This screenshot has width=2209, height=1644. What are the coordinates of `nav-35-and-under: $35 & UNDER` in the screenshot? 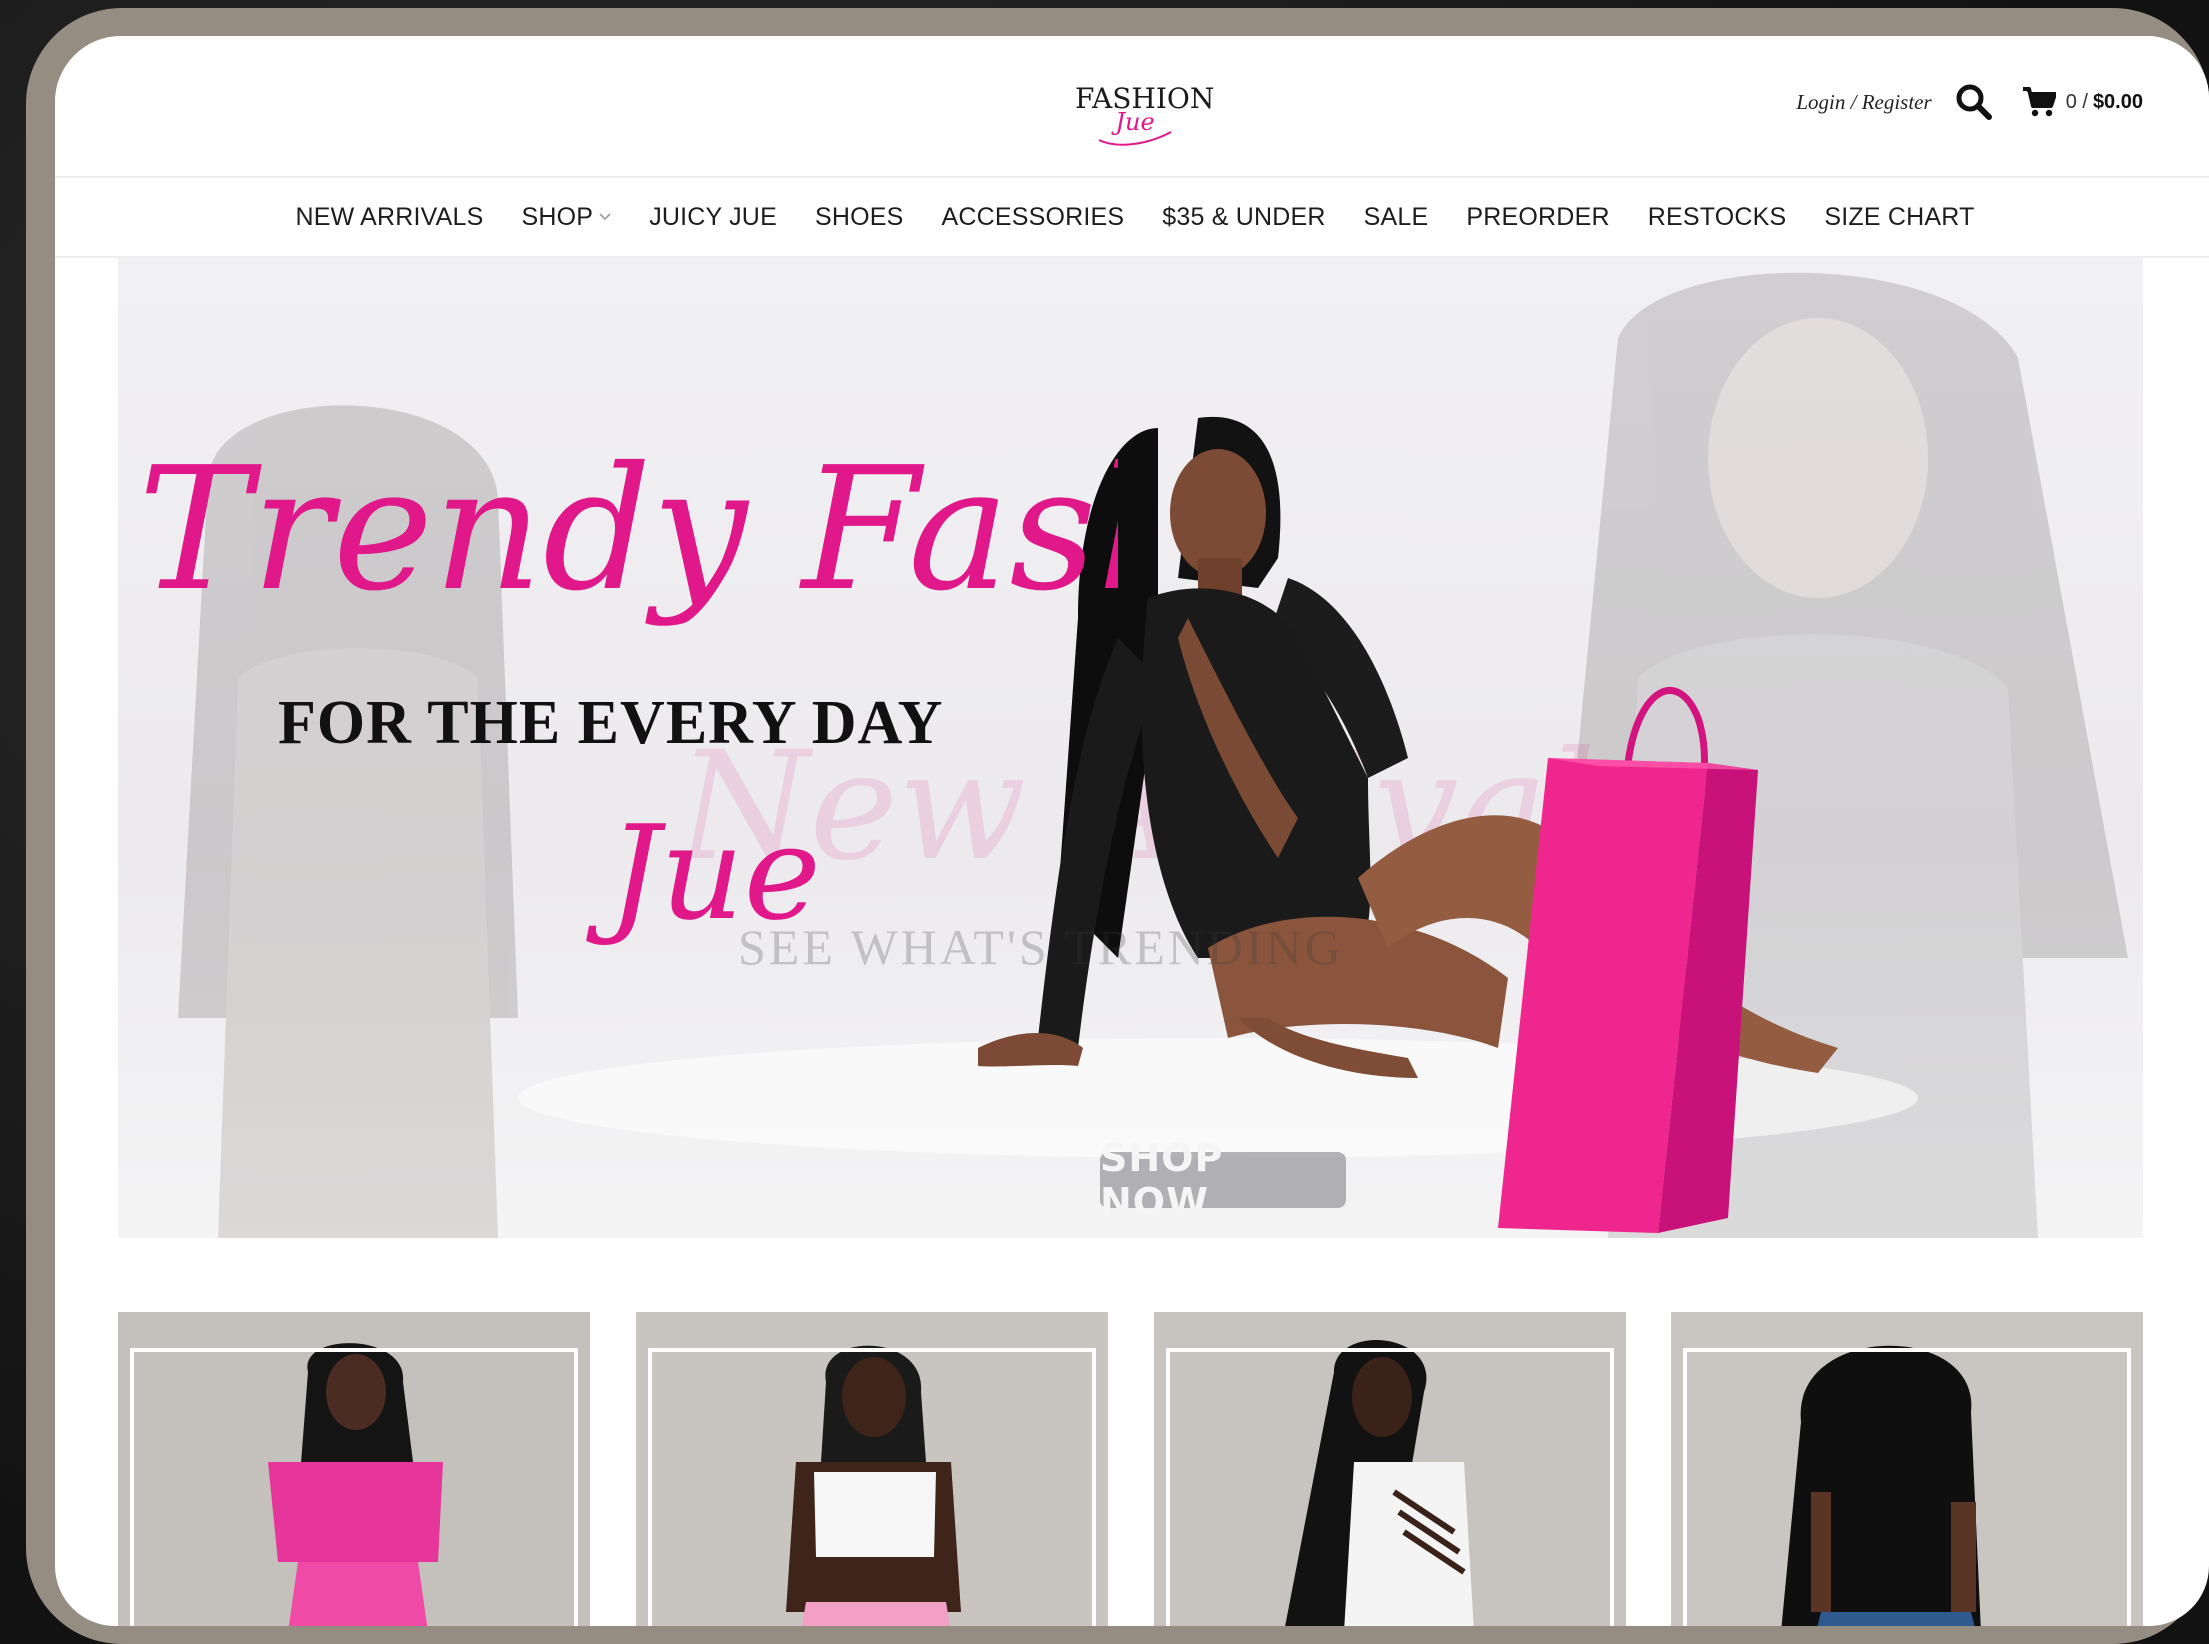 It's located at (1243, 217).